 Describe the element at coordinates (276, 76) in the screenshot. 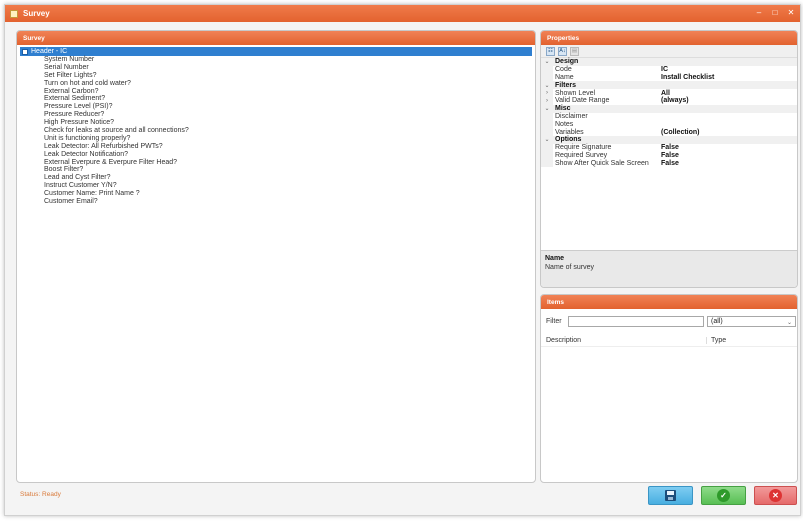

I see `survey-question-item: Set Filter Lights?` at that location.